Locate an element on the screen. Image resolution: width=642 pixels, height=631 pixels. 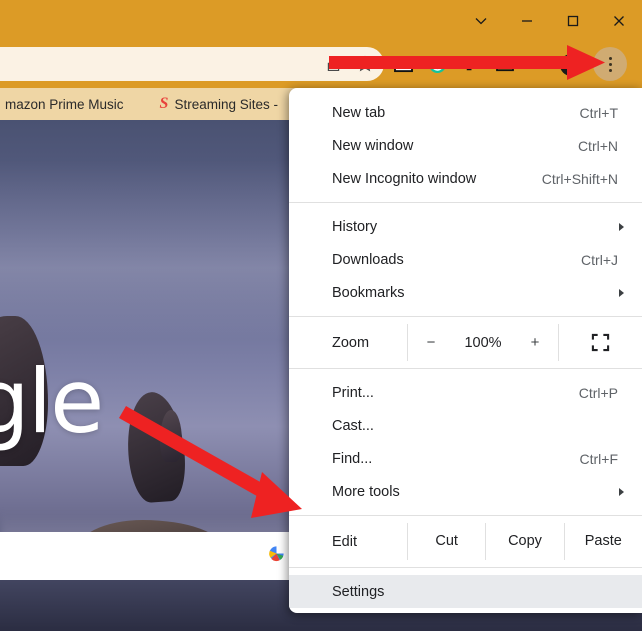
menu-item-new-incognito-window: New Incognito window Ctrl+Shift+N is located at coordinates (465, 178).